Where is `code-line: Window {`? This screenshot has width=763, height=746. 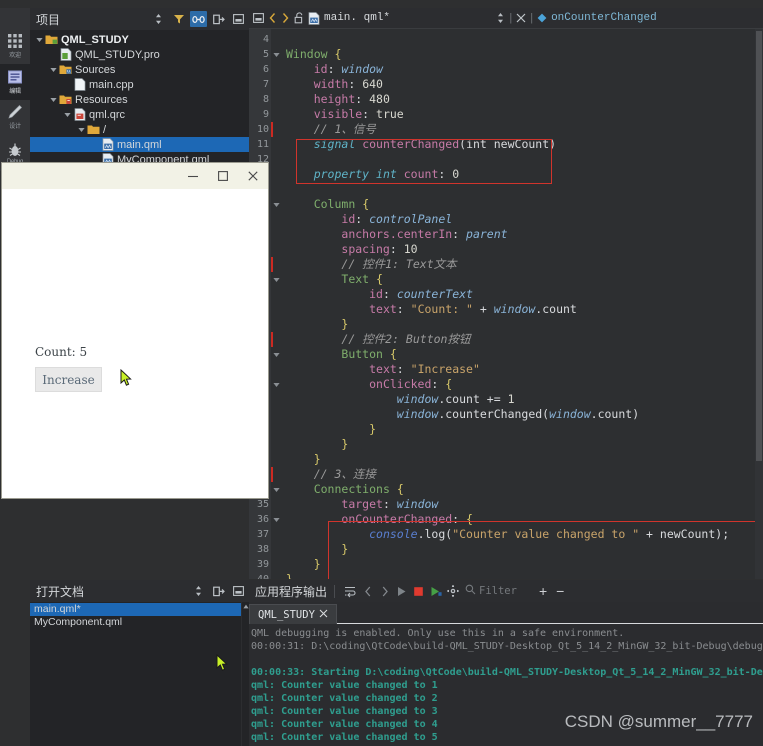 code-line: Window { is located at coordinates (522, 54).